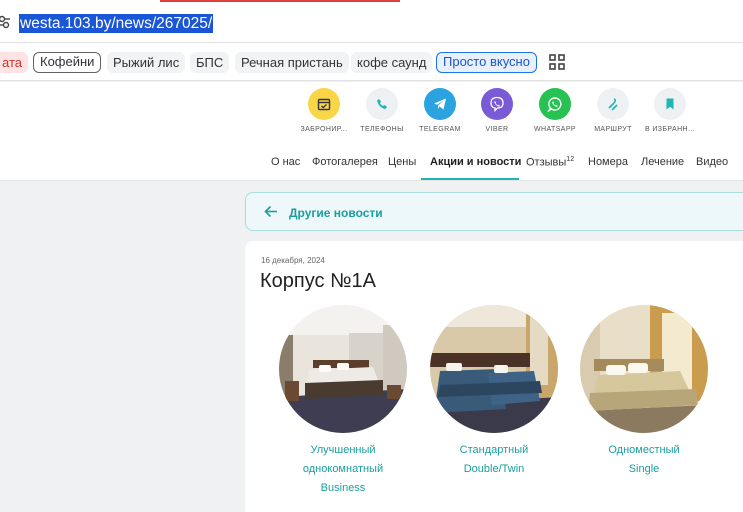 This screenshot has width=743, height=512. I want to click on address-bar: westa.103.by/news/267025/, so click(371, 23).